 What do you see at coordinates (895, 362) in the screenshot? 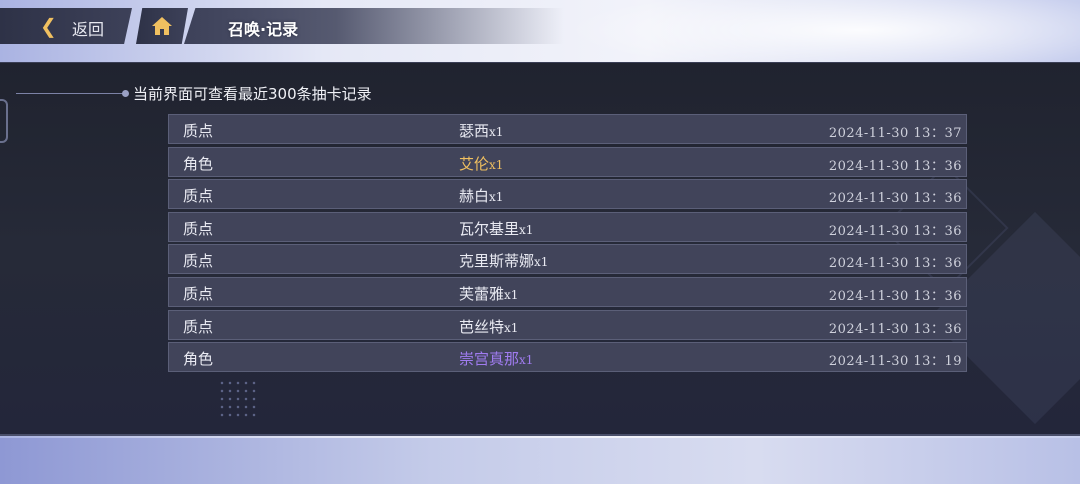
I see `record-time: 2024-11-30 13：19` at bounding box center [895, 362].